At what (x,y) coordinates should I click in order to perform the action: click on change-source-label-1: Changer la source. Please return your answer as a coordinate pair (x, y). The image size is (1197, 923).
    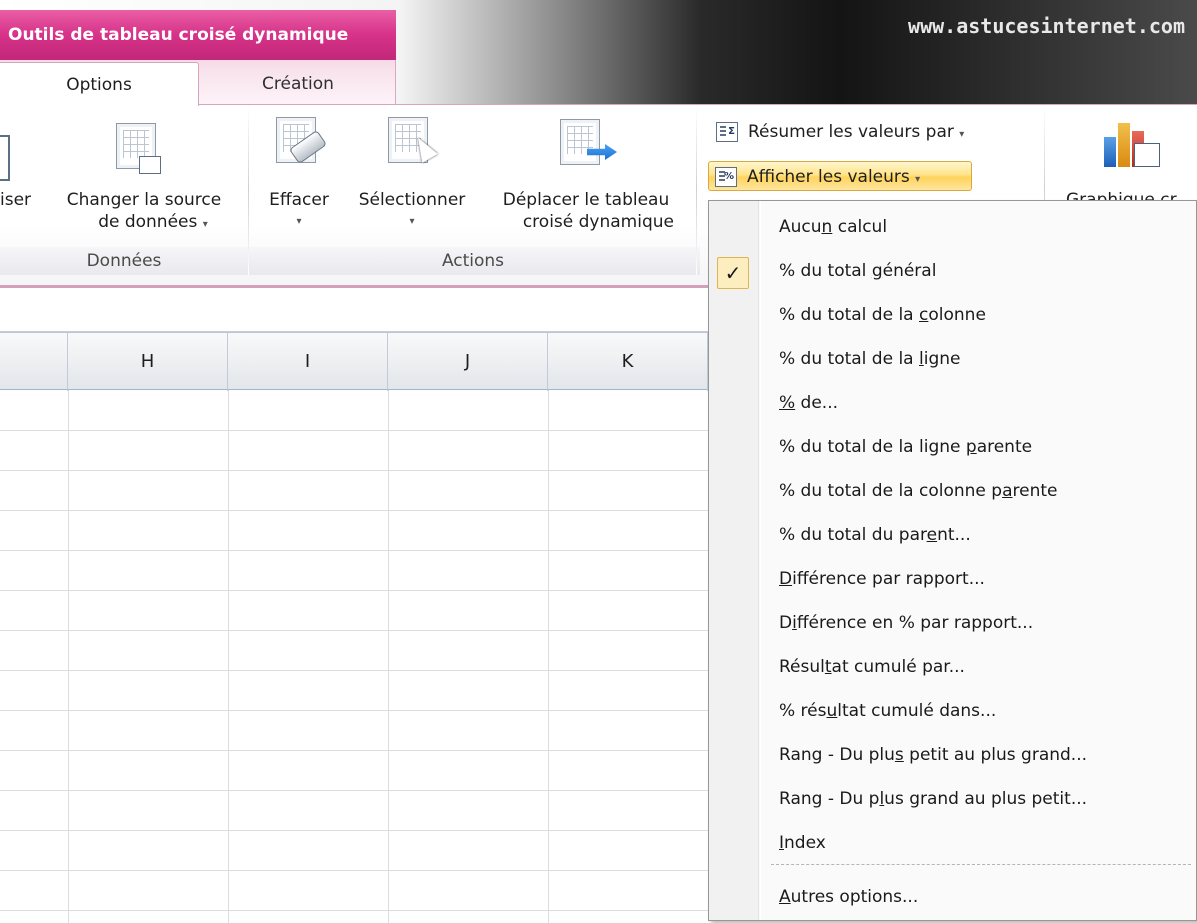
    Looking at the image, I should click on (144, 200).